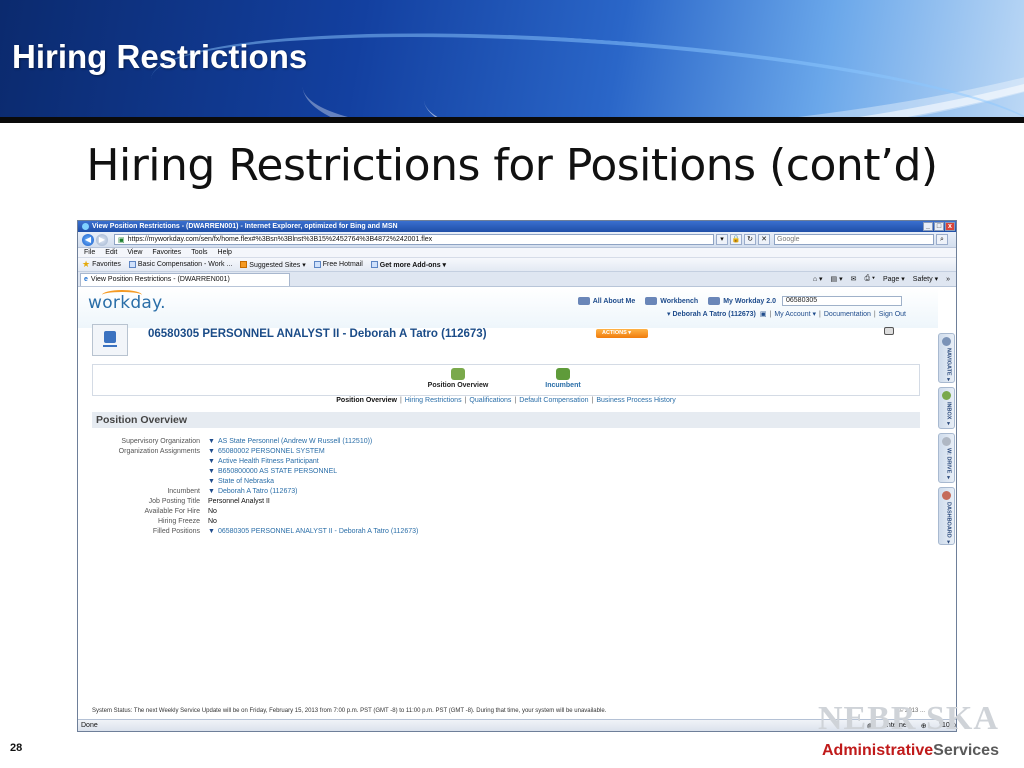  I want to click on menu-view: View, so click(134, 252).